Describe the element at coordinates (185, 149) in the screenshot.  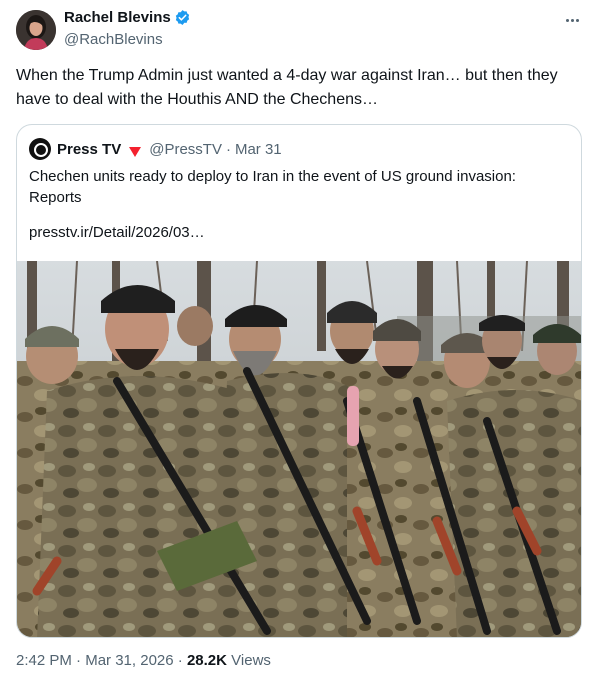
I see `quoted-author-handle: @PressTV` at that location.